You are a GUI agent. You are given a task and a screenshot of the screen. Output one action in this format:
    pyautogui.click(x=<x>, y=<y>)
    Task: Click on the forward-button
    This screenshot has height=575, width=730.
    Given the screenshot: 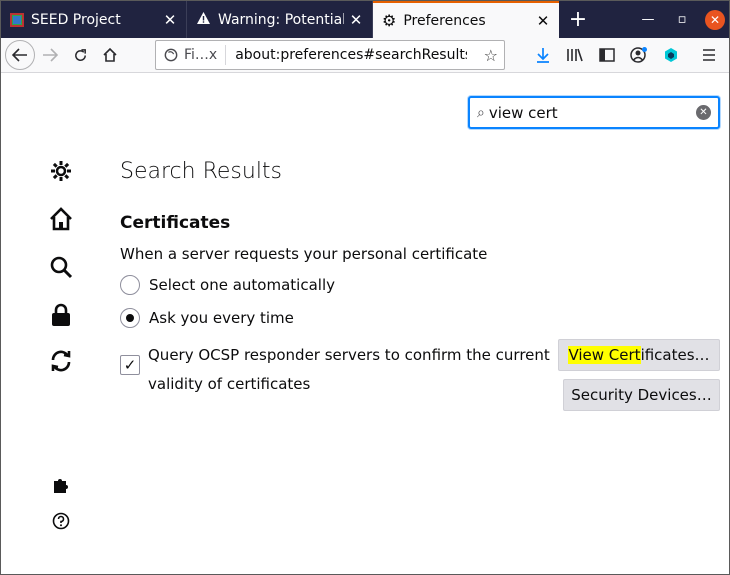 What is the action you would take?
    pyautogui.click(x=50, y=55)
    